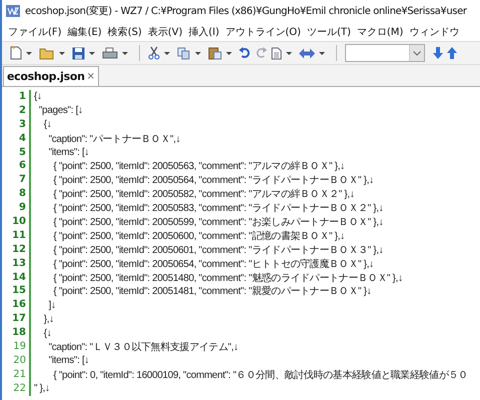 This screenshot has height=400, width=480. Describe the element at coordinates (215, 53) in the screenshot. I see `paste-icon` at that location.